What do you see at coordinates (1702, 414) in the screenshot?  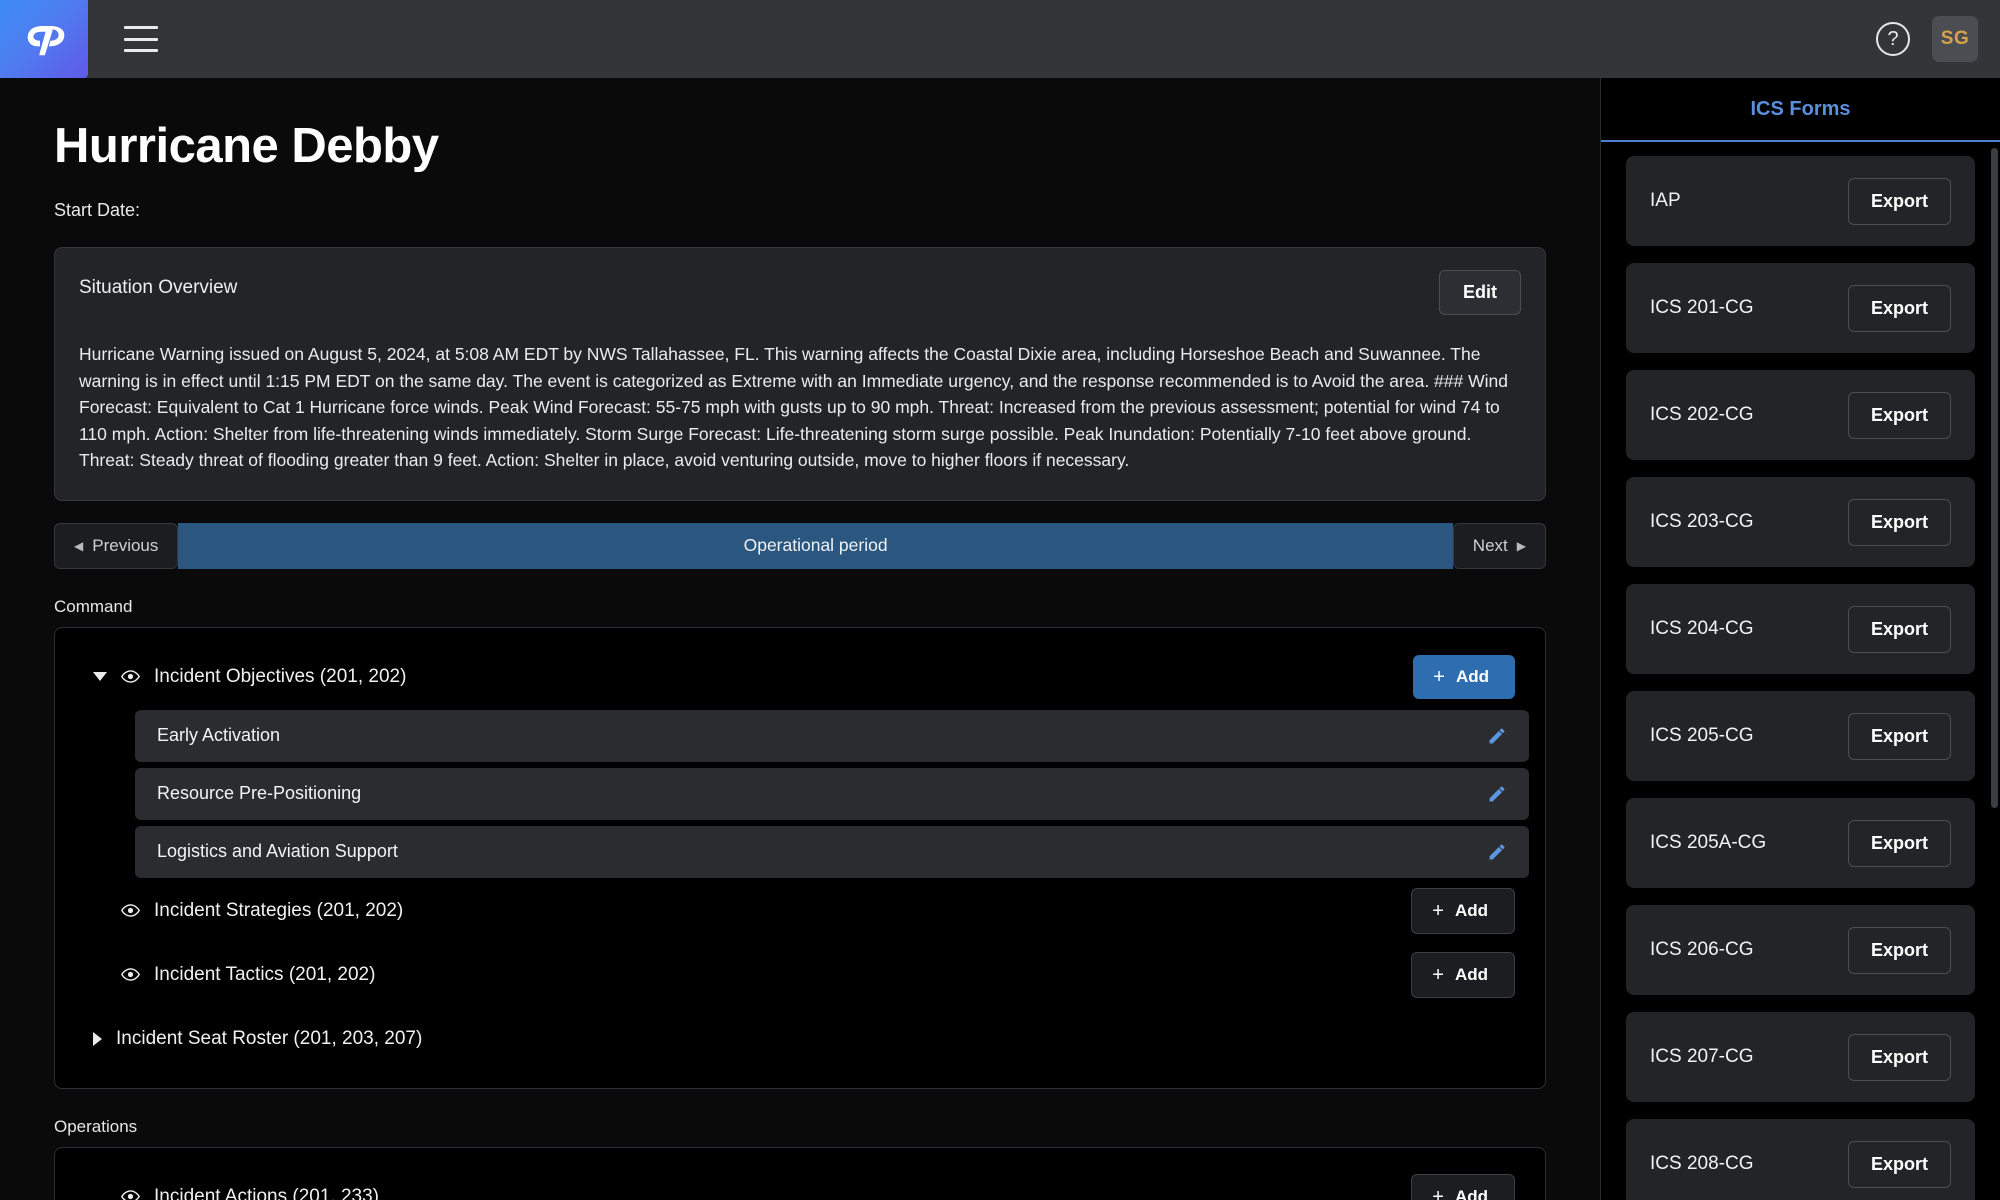 I see `ics-form-name: ICS 202-CG` at bounding box center [1702, 414].